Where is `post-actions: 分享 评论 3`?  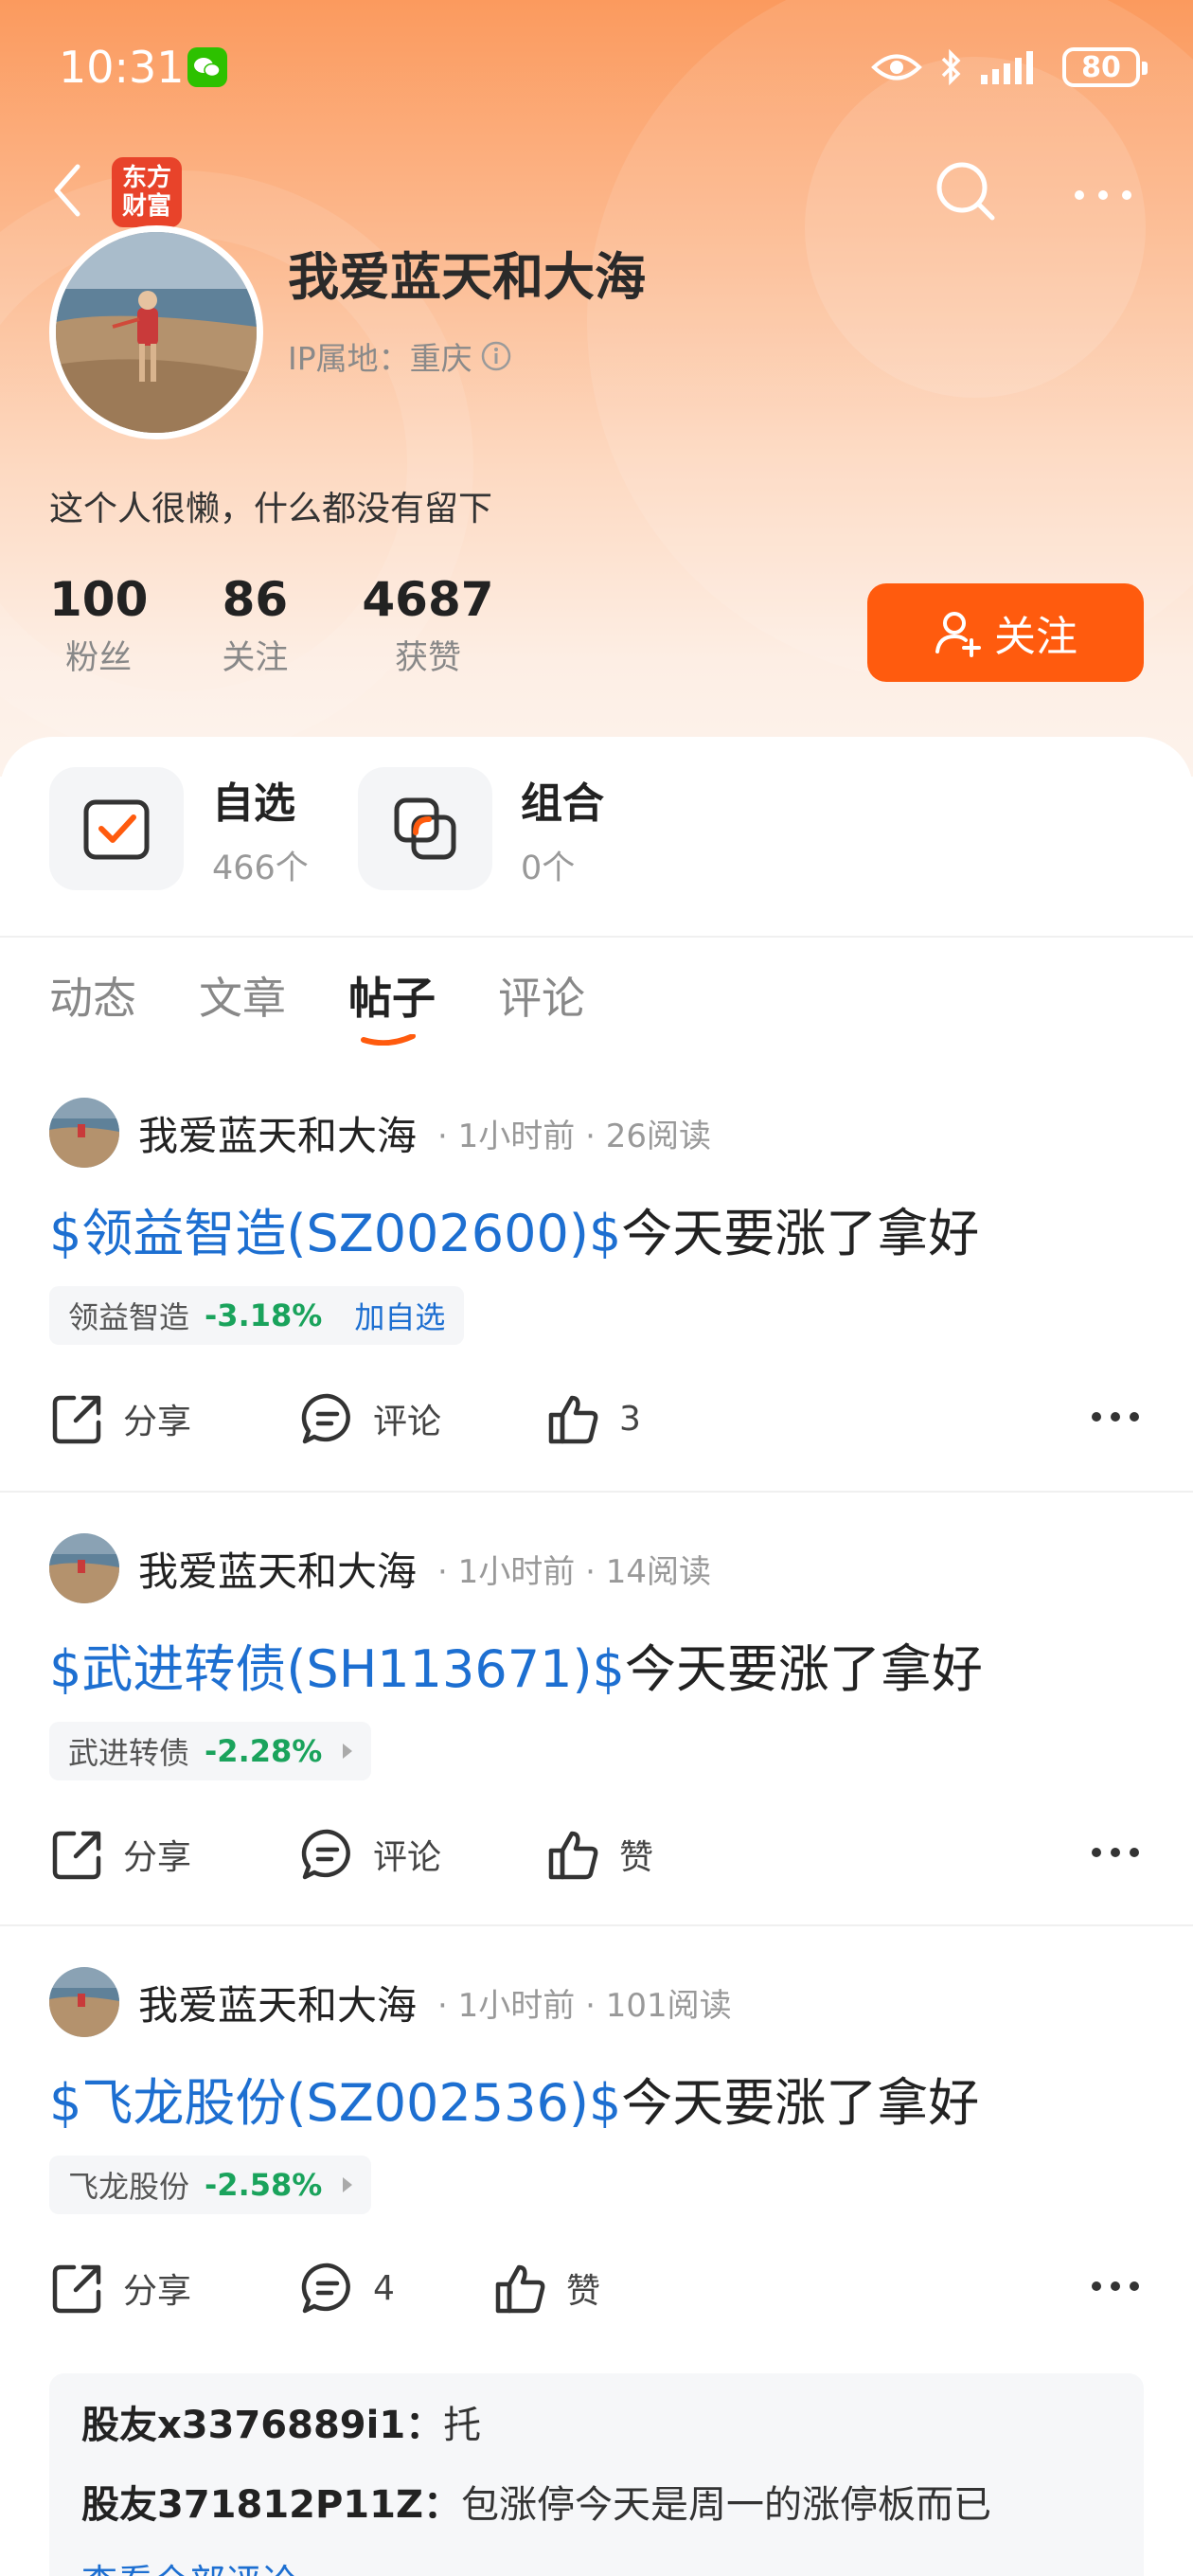 post-actions: 分享 评论 3 is located at coordinates (596, 1419).